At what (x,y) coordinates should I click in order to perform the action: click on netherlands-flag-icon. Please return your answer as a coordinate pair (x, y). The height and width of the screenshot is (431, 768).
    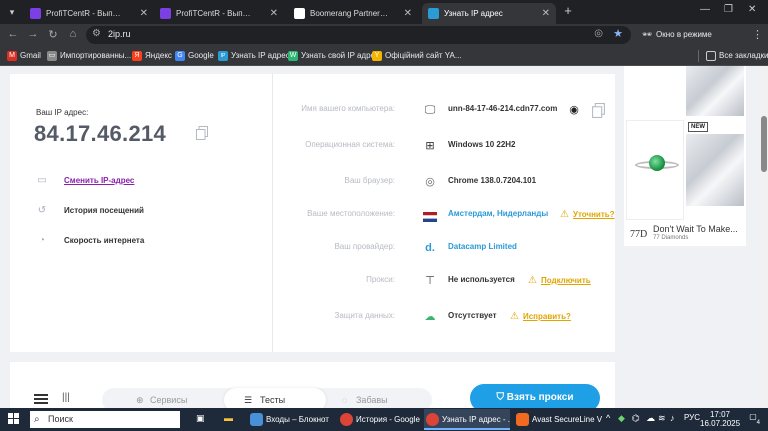
    Looking at the image, I should click on (430, 217).